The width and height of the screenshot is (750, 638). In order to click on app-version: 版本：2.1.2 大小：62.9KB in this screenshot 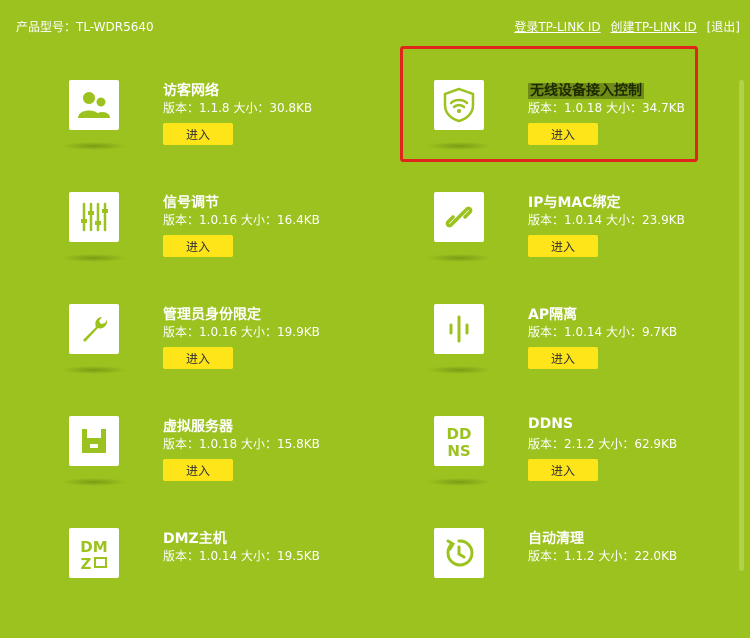, I will do `click(603, 444)`.